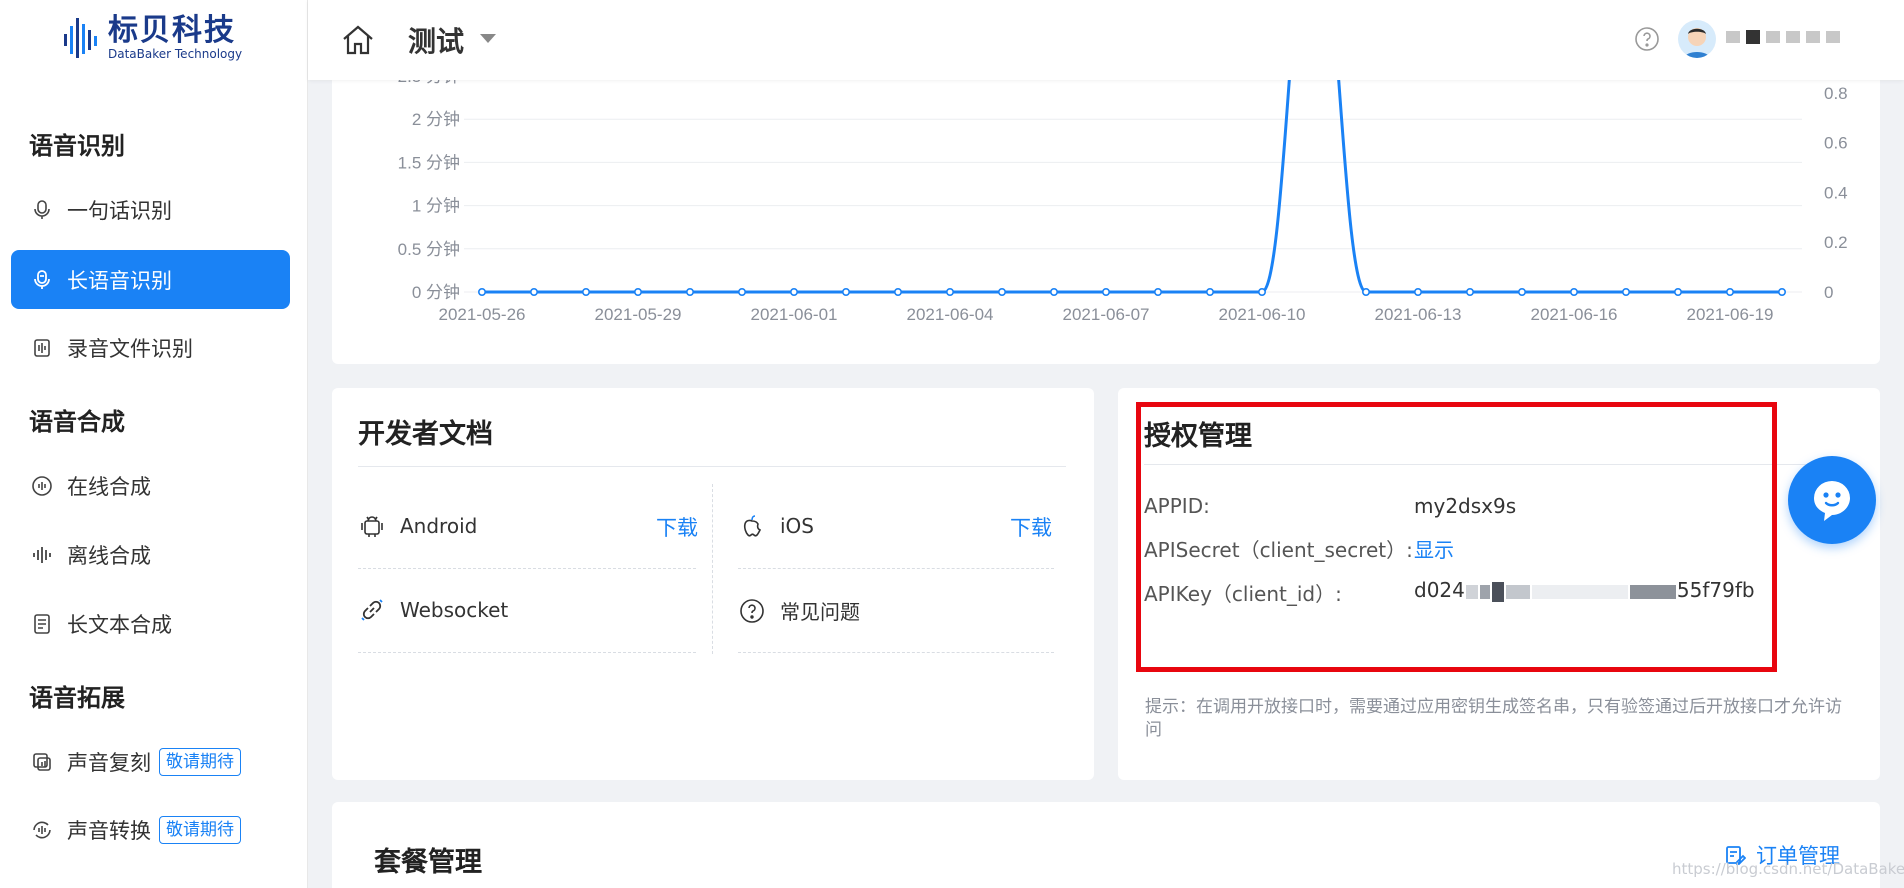 Image resolution: width=1904 pixels, height=888 pixels. I want to click on brand-name-en: DataBaker Technology, so click(175, 54).